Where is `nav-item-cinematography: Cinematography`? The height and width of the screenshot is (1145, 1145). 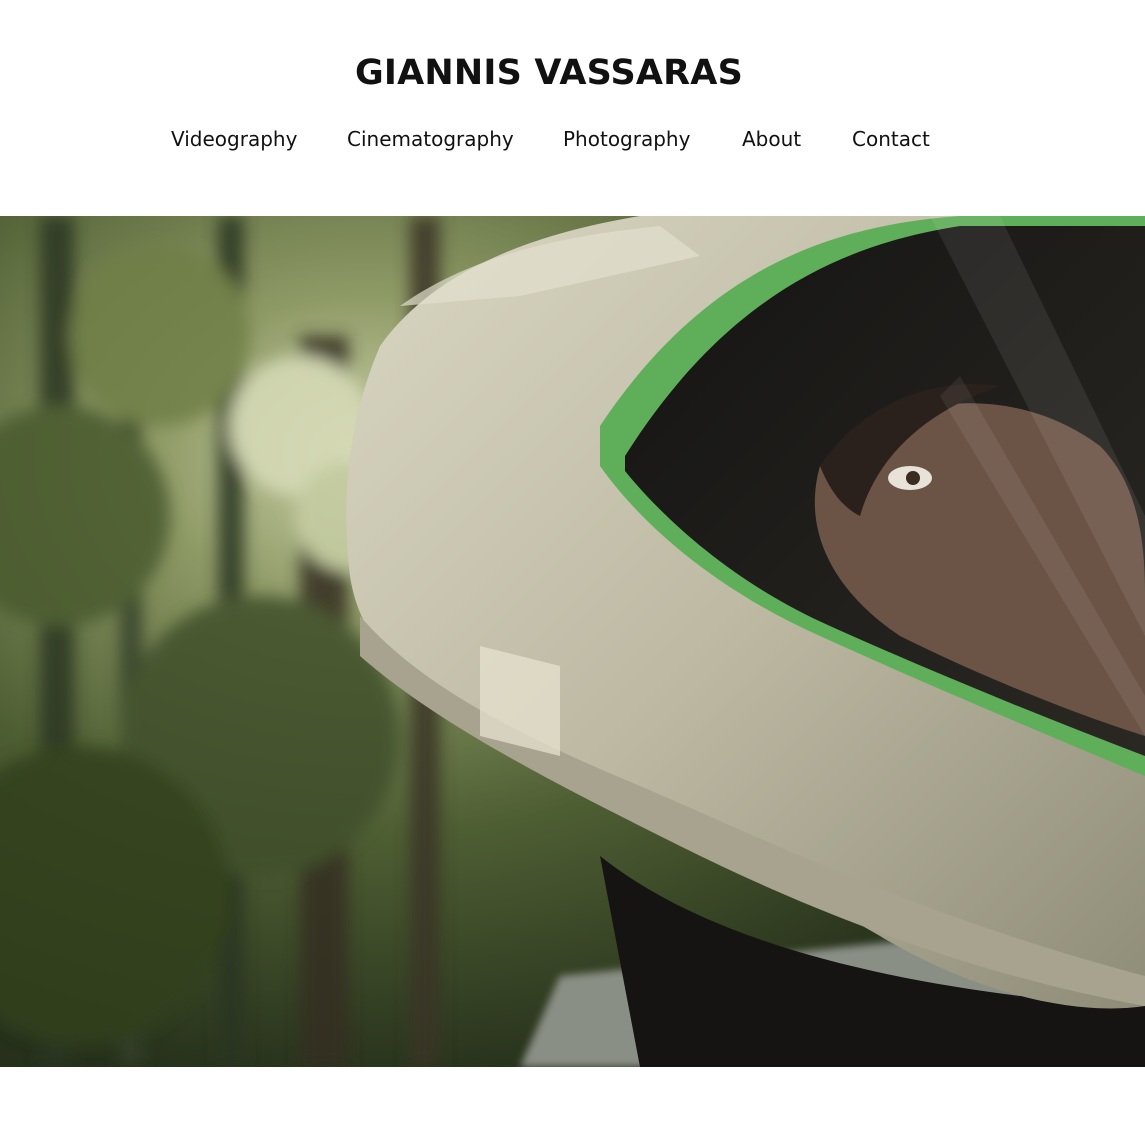 nav-item-cinematography: Cinematography is located at coordinates (430, 139).